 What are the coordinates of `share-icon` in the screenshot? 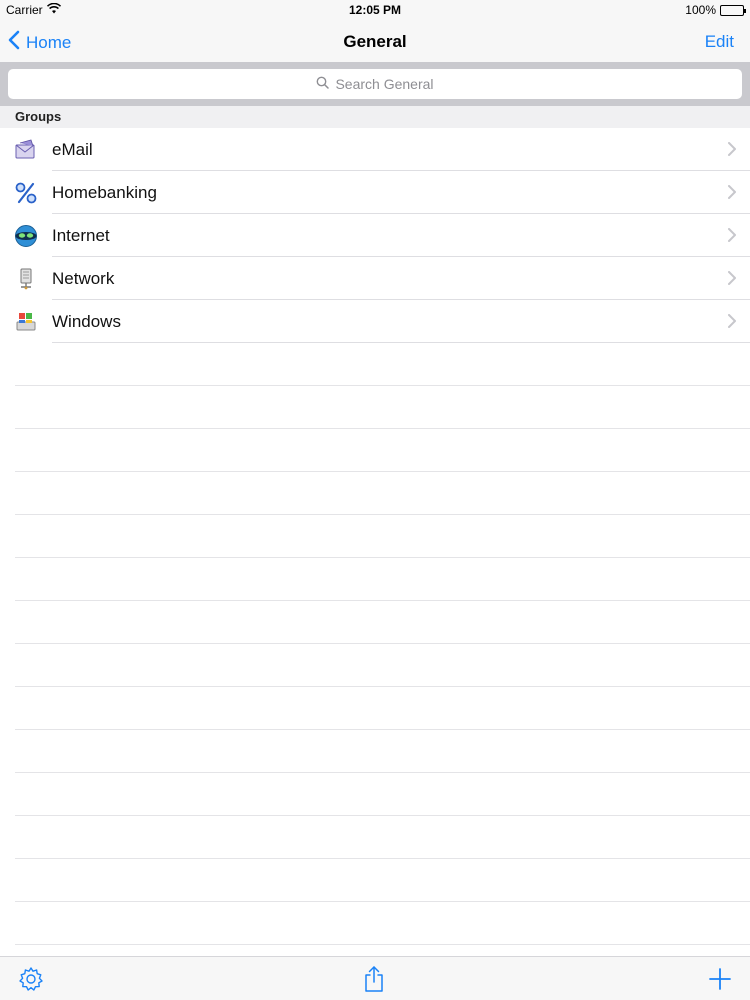 It's located at (374, 981).